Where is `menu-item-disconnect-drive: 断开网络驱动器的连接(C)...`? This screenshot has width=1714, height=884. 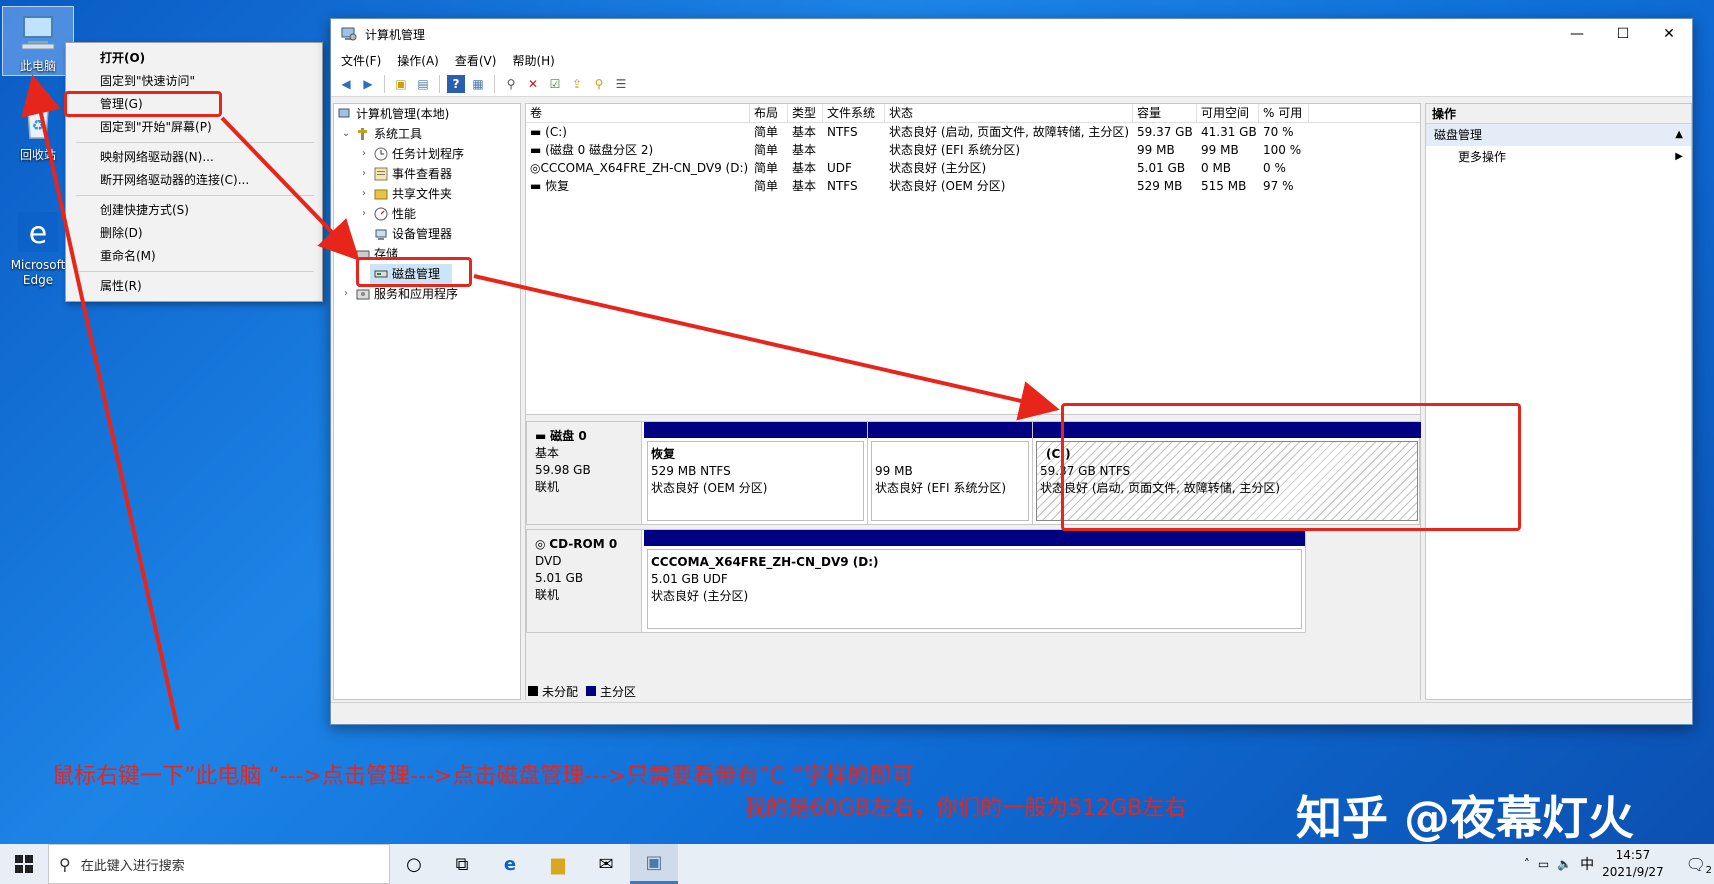 menu-item-disconnect-drive: 断开网络驱动器的连接(C)... is located at coordinates (194, 180).